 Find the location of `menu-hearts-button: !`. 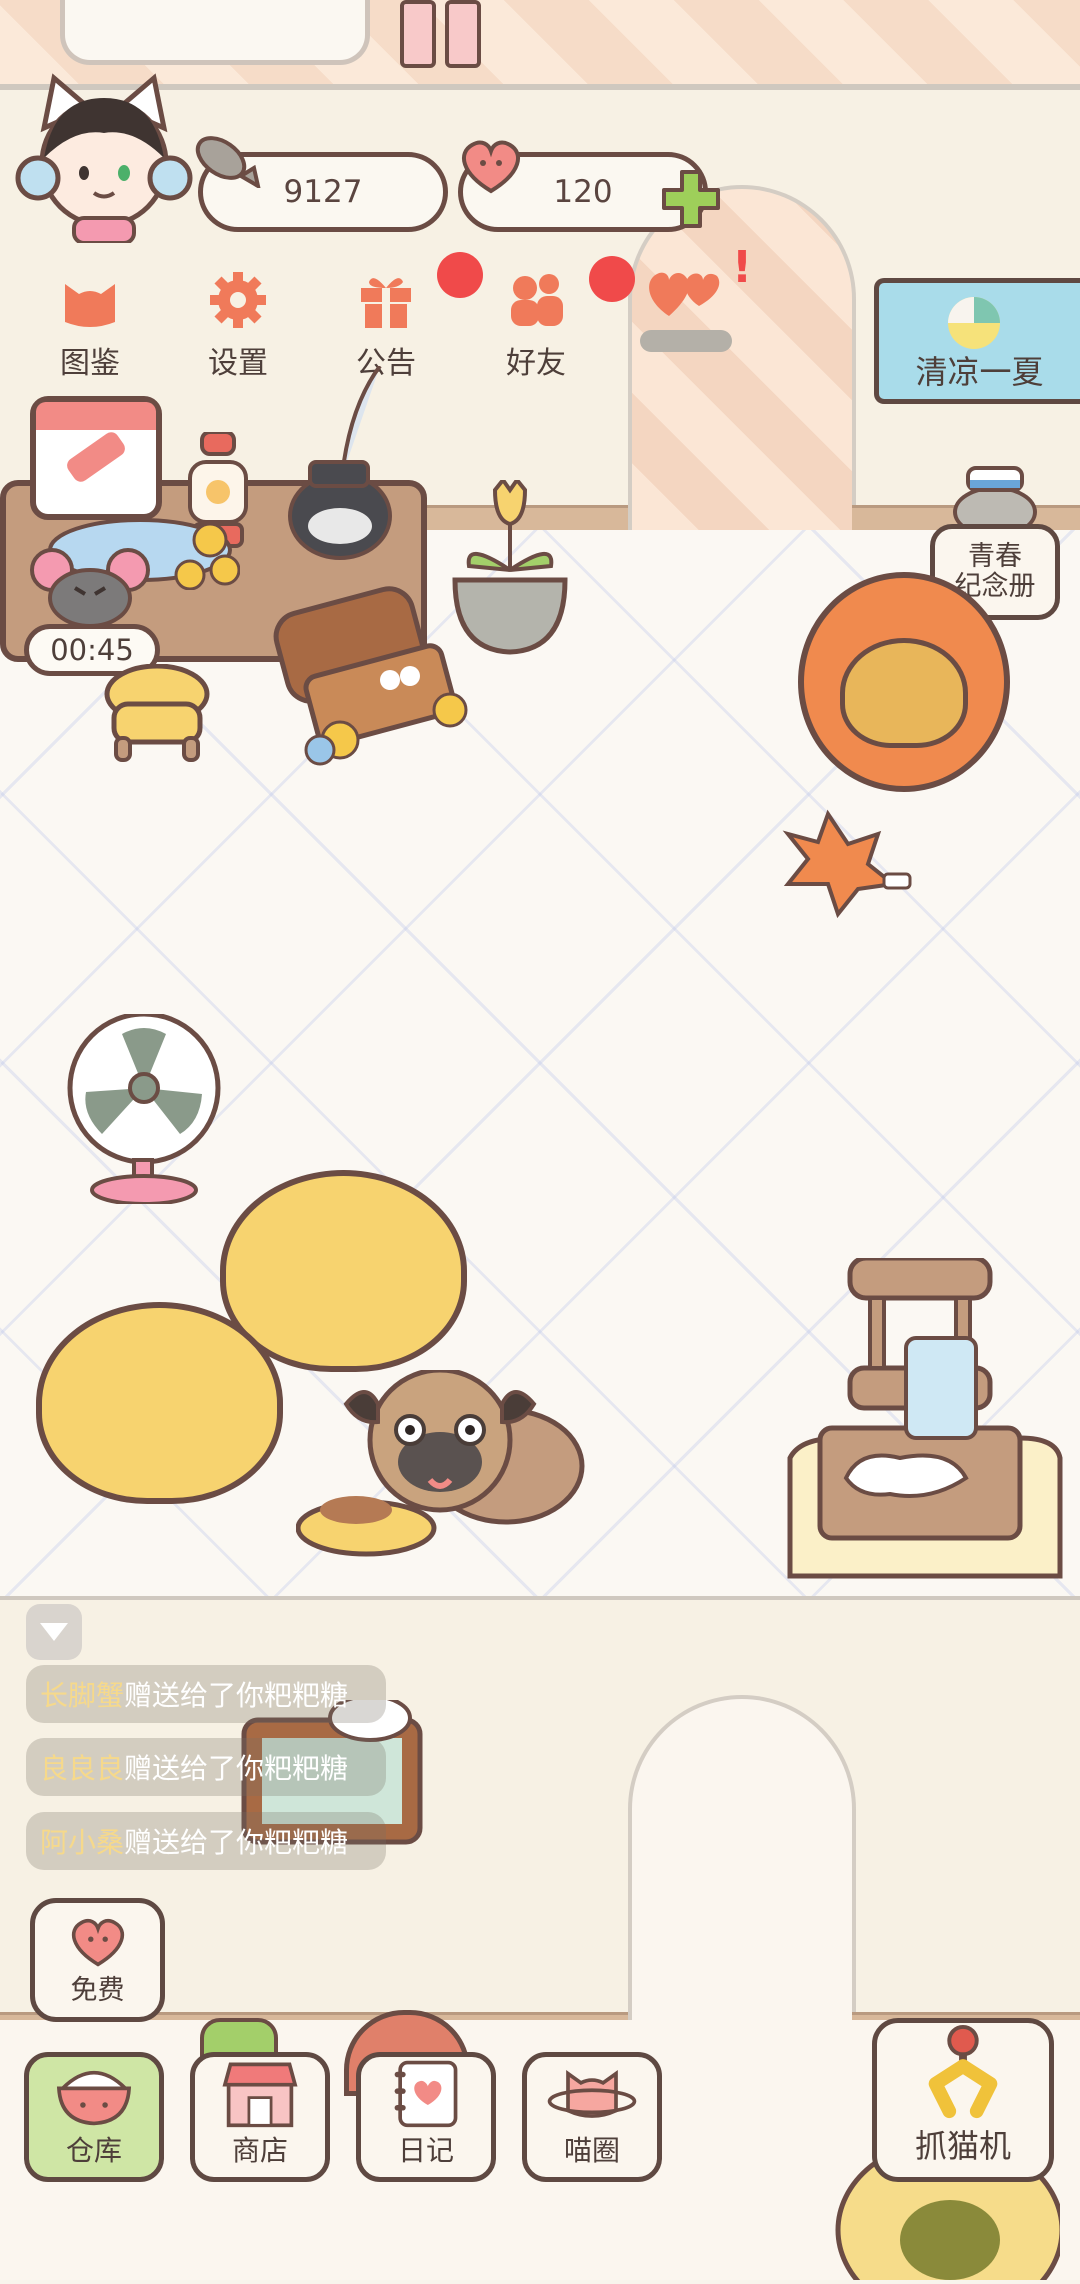

menu-hearts-button: ! is located at coordinates (689, 312).